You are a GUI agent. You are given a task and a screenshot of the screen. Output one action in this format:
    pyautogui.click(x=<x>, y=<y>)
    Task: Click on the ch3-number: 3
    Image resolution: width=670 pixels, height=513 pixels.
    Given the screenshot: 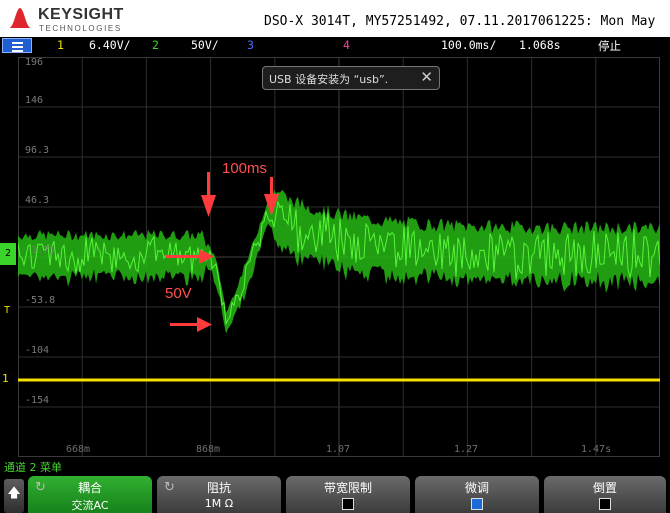 What is the action you would take?
    pyautogui.click(x=250, y=45)
    